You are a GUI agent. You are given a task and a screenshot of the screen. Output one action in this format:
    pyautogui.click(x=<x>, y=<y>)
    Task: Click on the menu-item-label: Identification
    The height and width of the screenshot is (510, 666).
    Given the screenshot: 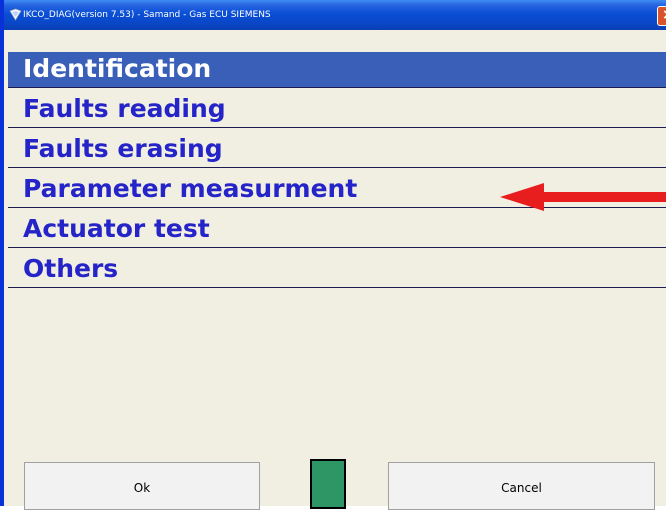 What is the action you would take?
    pyautogui.click(x=117, y=68)
    